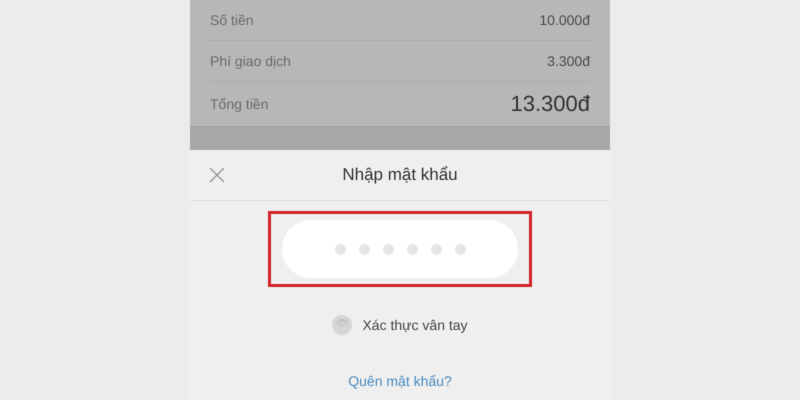 The width and height of the screenshot is (800, 400). What do you see at coordinates (415, 325) in the screenshot?
I see `fingerprint-label: Xác thực vân tay` at bounding box center [415, 325].